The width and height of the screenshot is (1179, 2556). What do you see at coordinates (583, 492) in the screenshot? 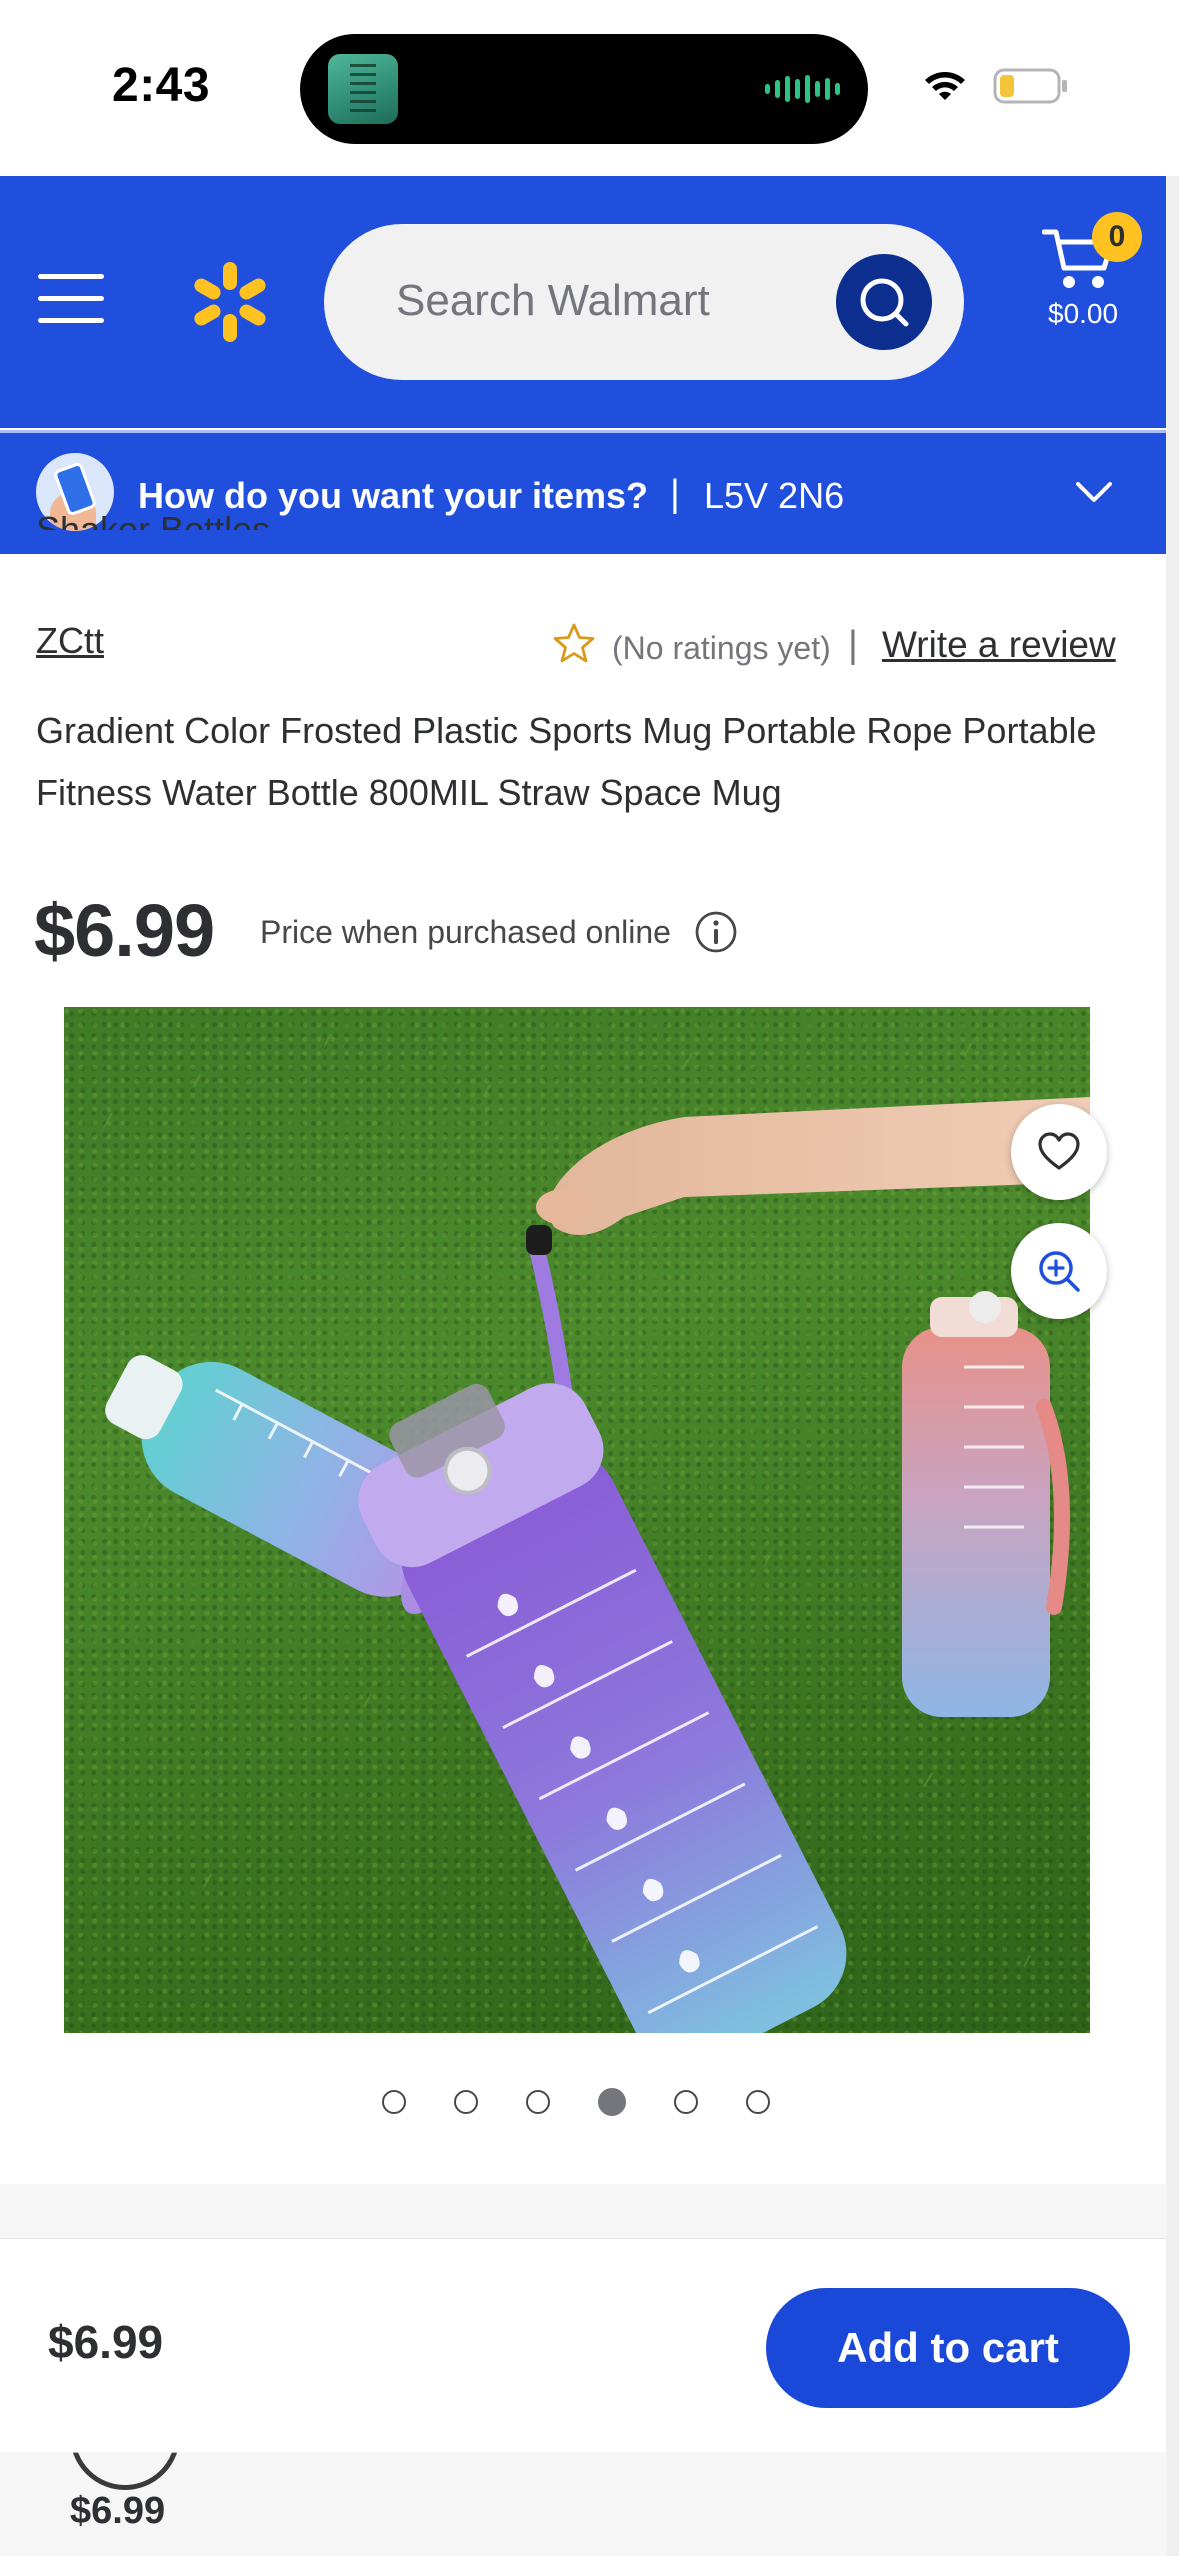
I see `fulfillment-location-bar: How do you want your items? | L5V 2N6` at bounding box center [583, 492].